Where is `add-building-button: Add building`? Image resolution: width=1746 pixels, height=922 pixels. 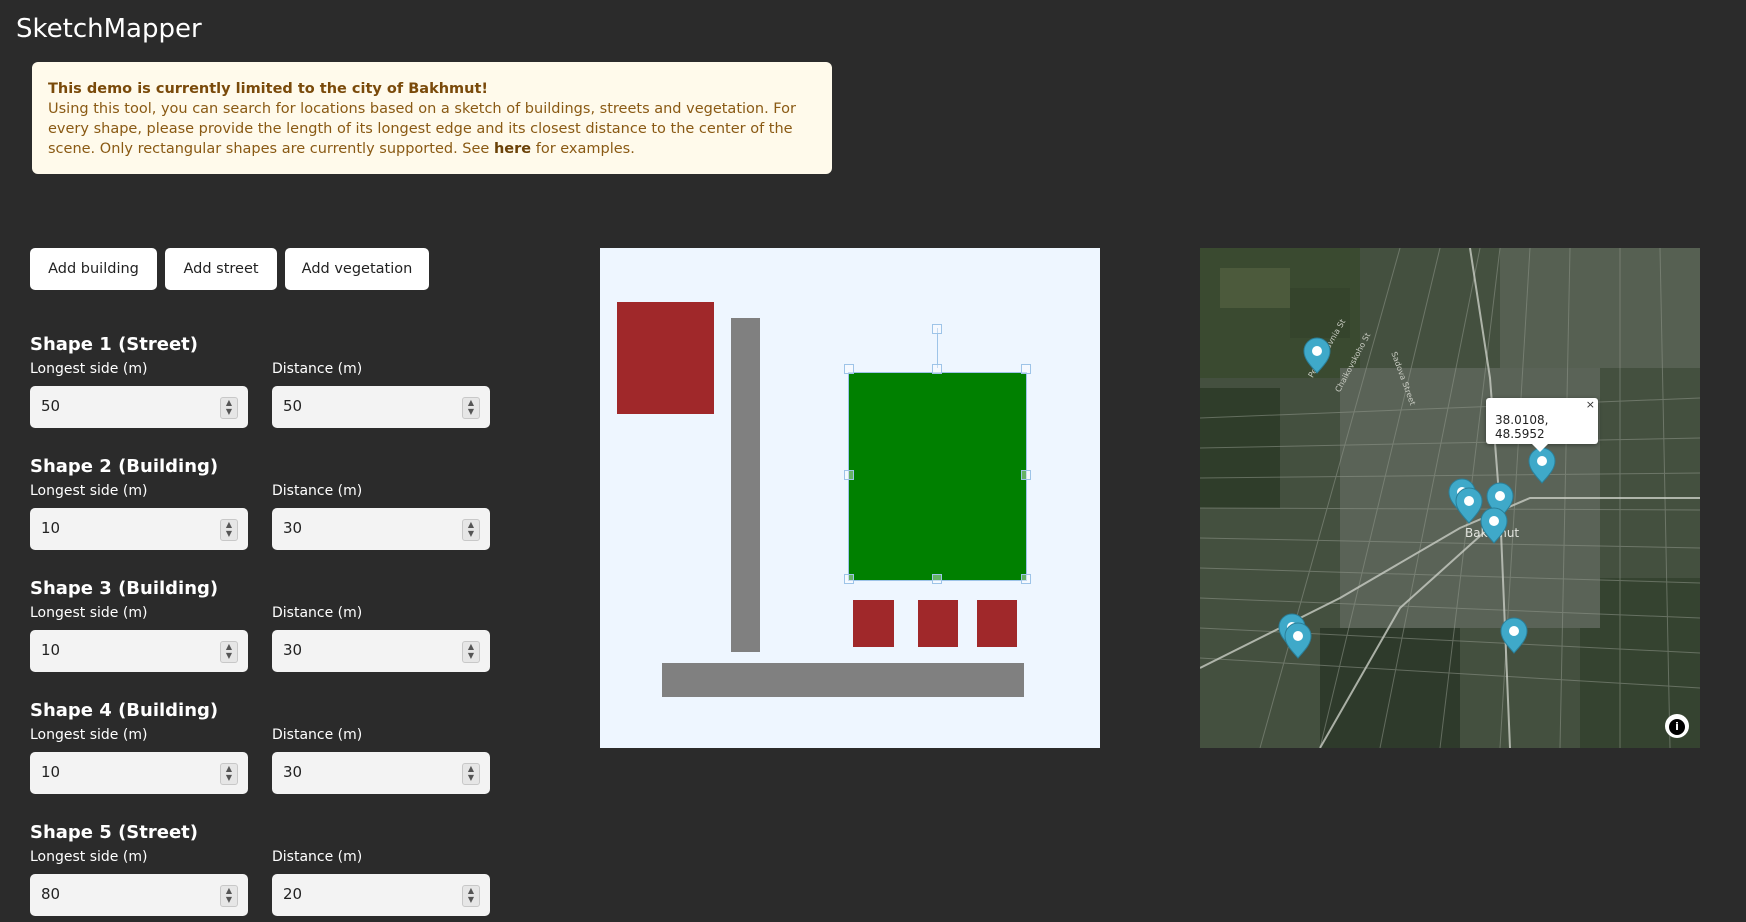 add-building-button: Add building is located at coordinates (93, 269).